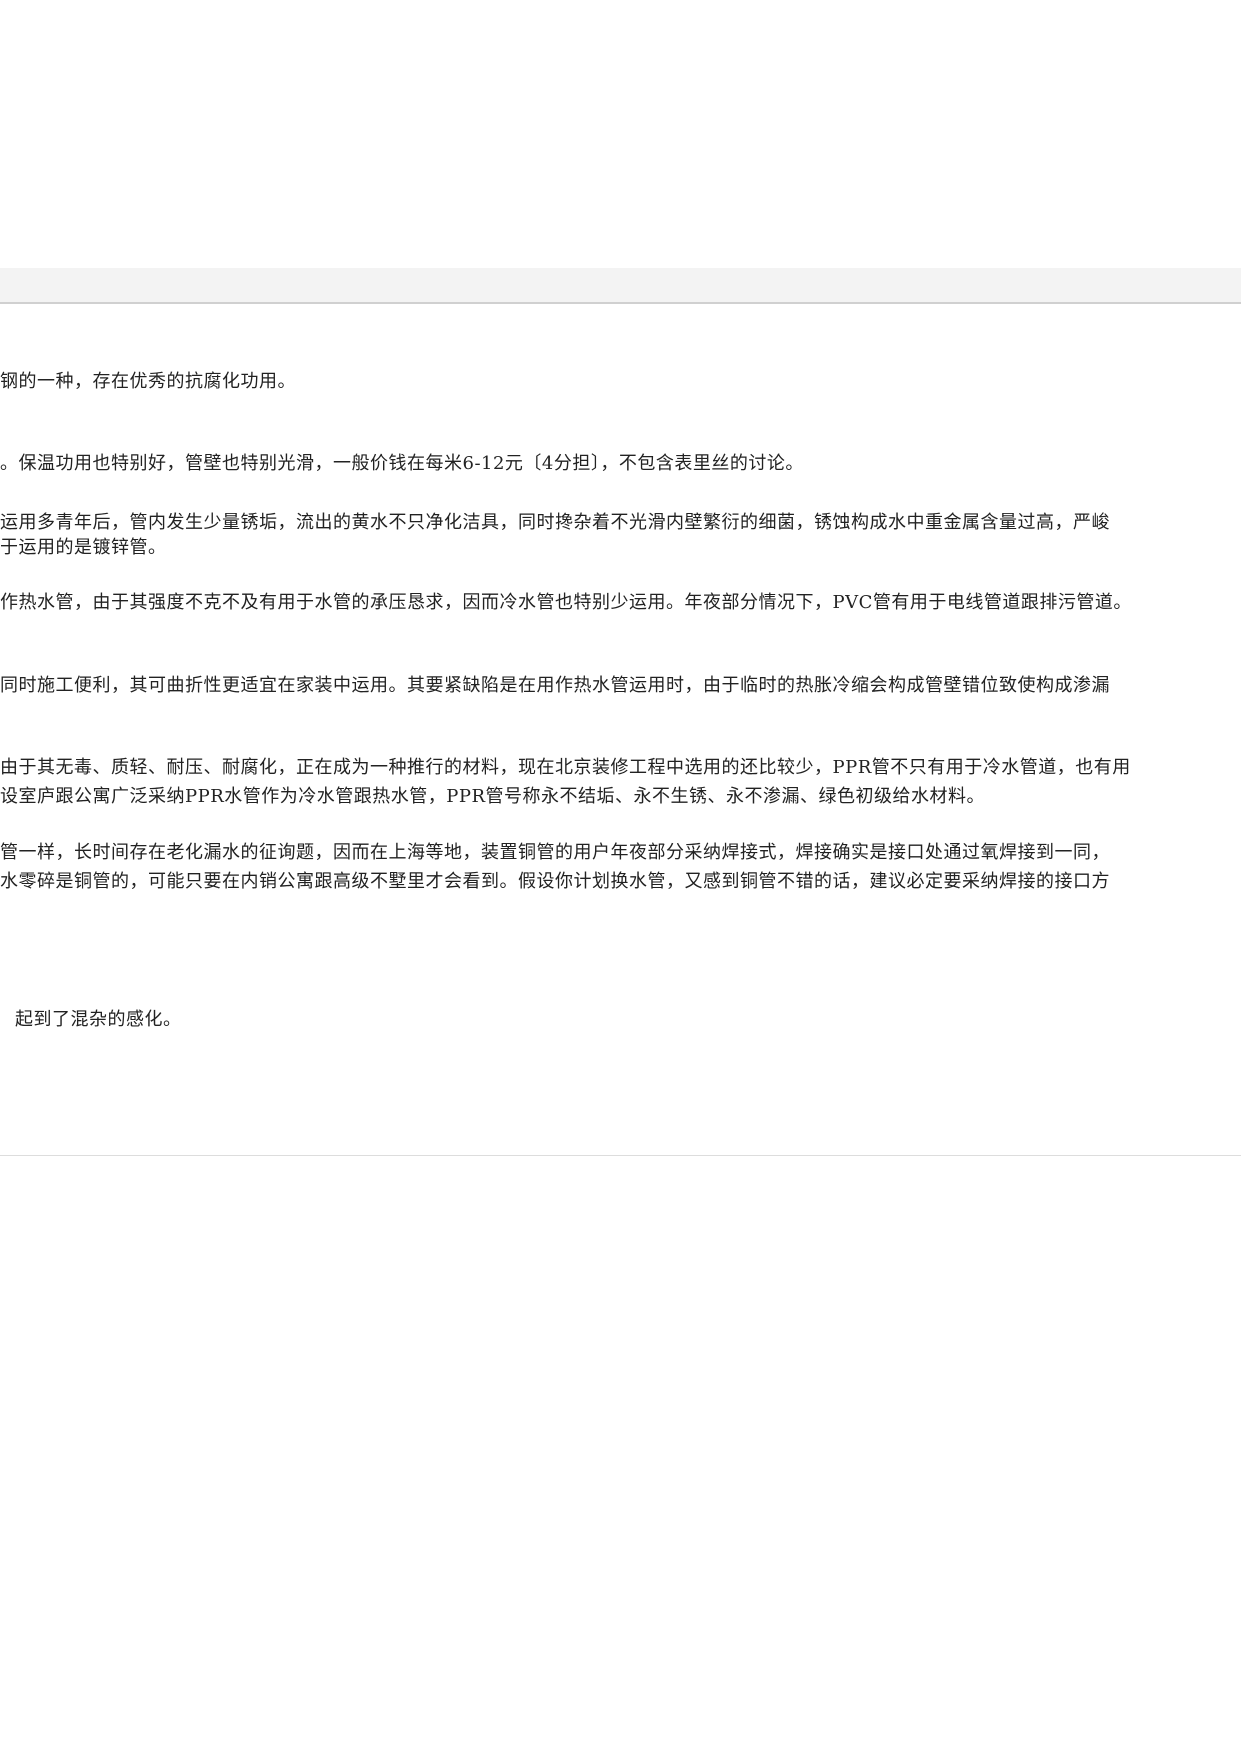 The height and width of the screenshot is (1754, 1241). I want to click on paragraph-8-line-1: 起到了混杂的感化。, so click(98, 1019).